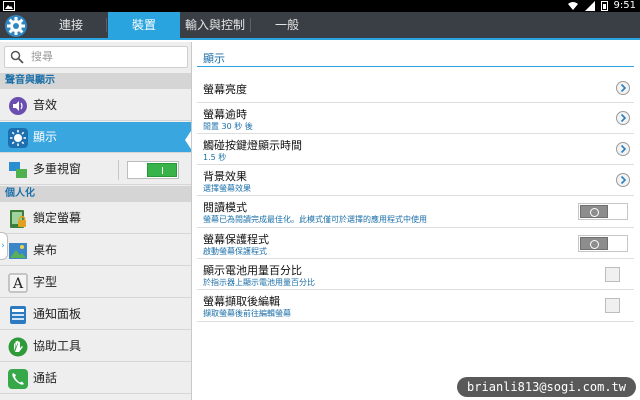 The image size is (640, 400). I want to click on sidebar-item-label: 音效, so click(45, 105).